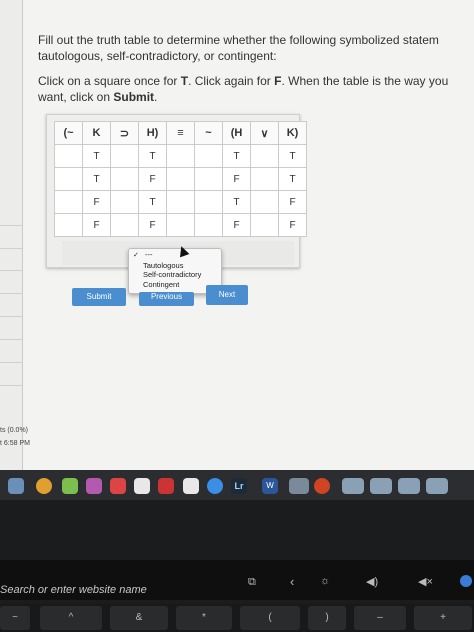  I want to click on finder-icon, so click(16, 486).